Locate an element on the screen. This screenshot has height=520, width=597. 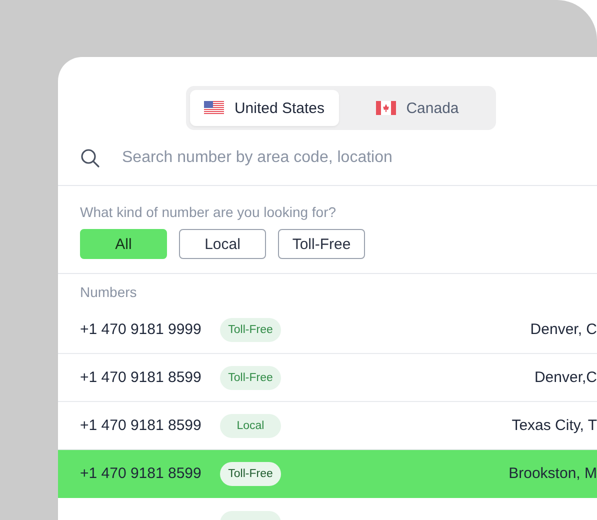
location-text: Denver, C is located at coordinates (563, 329).